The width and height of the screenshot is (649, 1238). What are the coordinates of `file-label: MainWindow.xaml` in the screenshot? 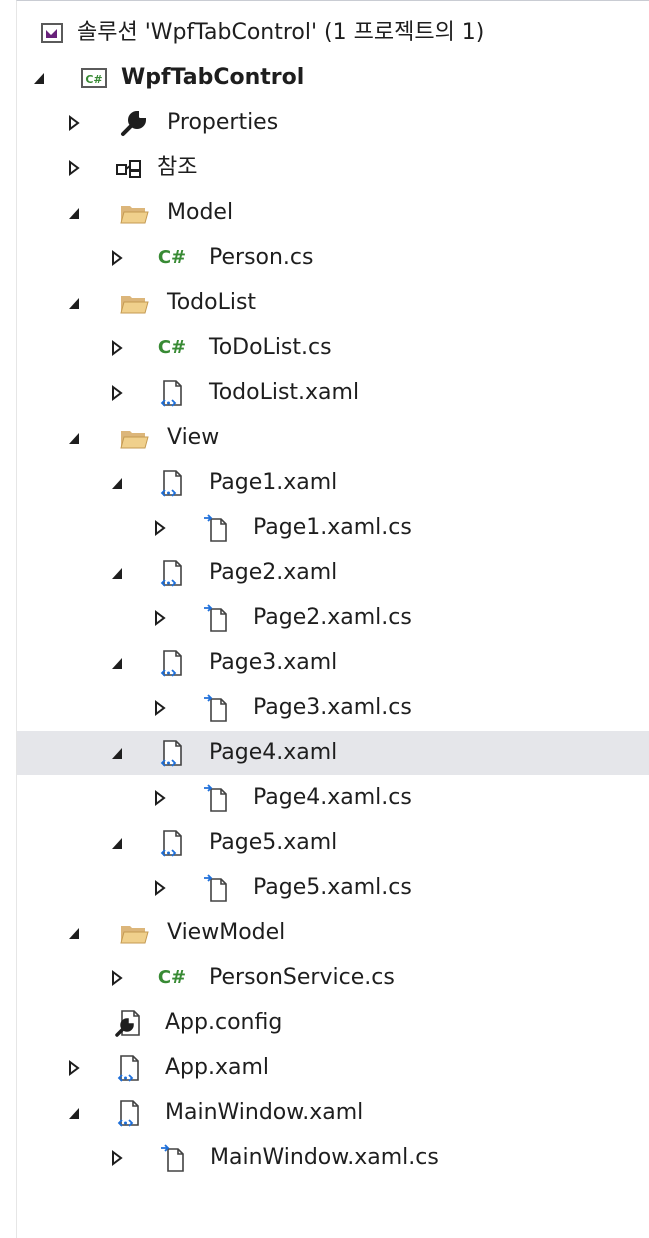 It's located at (264, 1112).